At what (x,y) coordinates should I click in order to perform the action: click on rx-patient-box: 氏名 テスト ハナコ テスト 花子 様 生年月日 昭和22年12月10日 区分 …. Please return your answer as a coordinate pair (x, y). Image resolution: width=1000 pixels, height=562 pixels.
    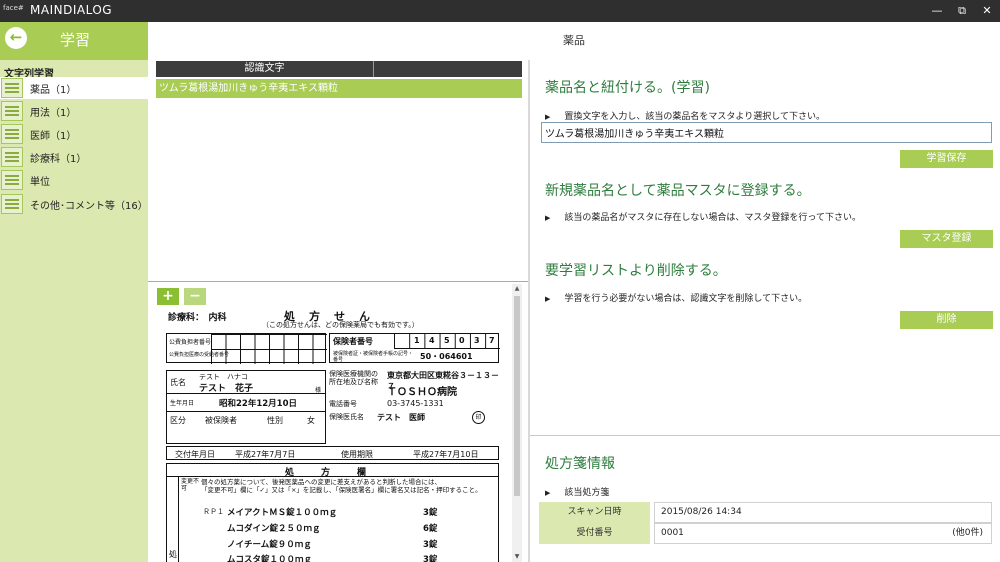
    Looking at the image, I should click on (246, 407).